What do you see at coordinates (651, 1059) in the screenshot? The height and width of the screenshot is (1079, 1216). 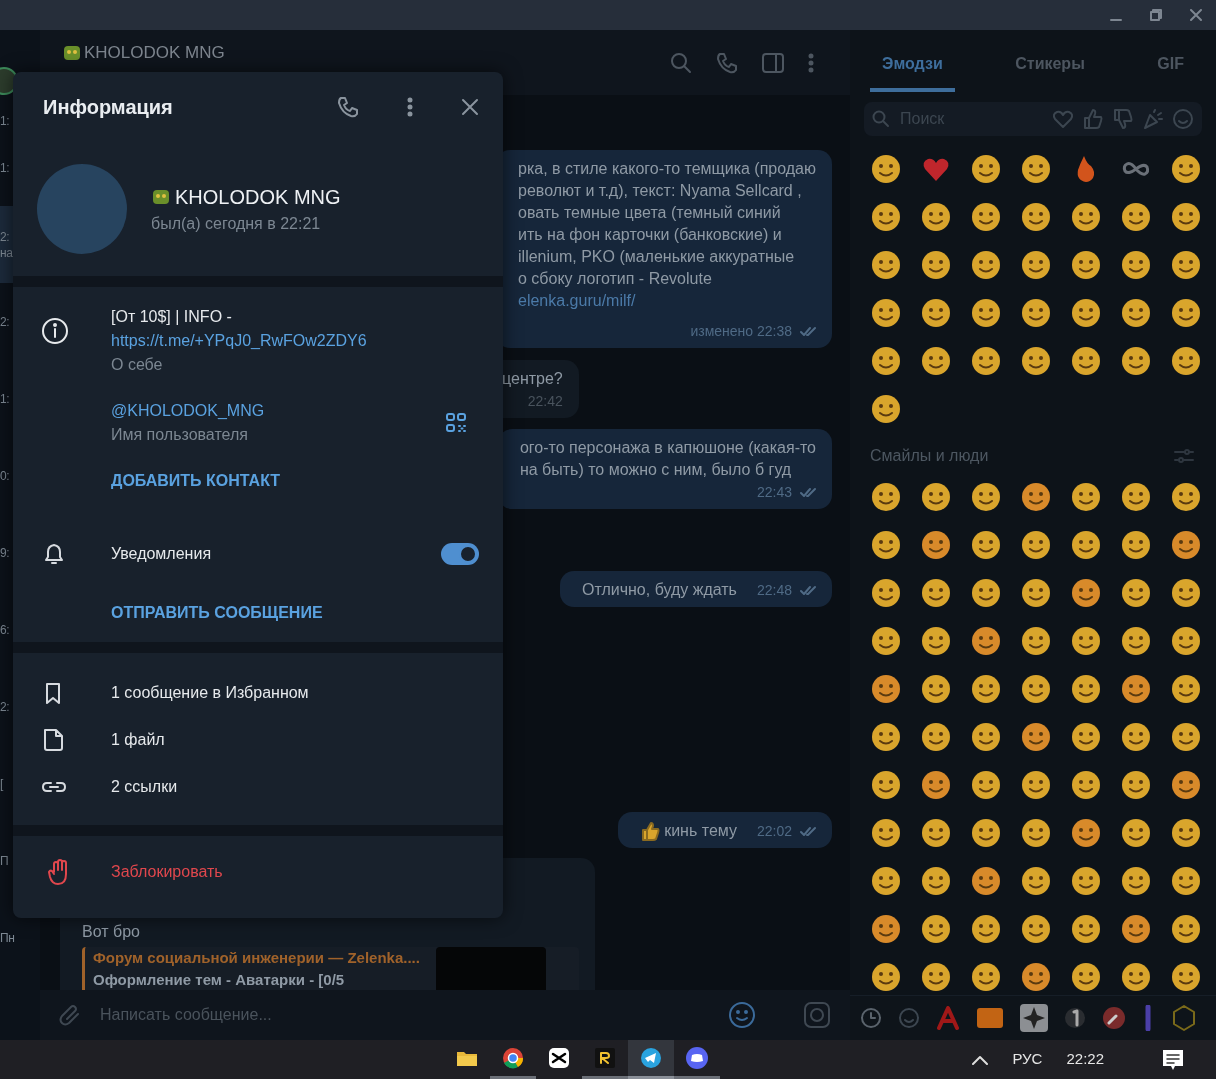 I see `taskbar-app-button` at bounding box center [651, 1059].